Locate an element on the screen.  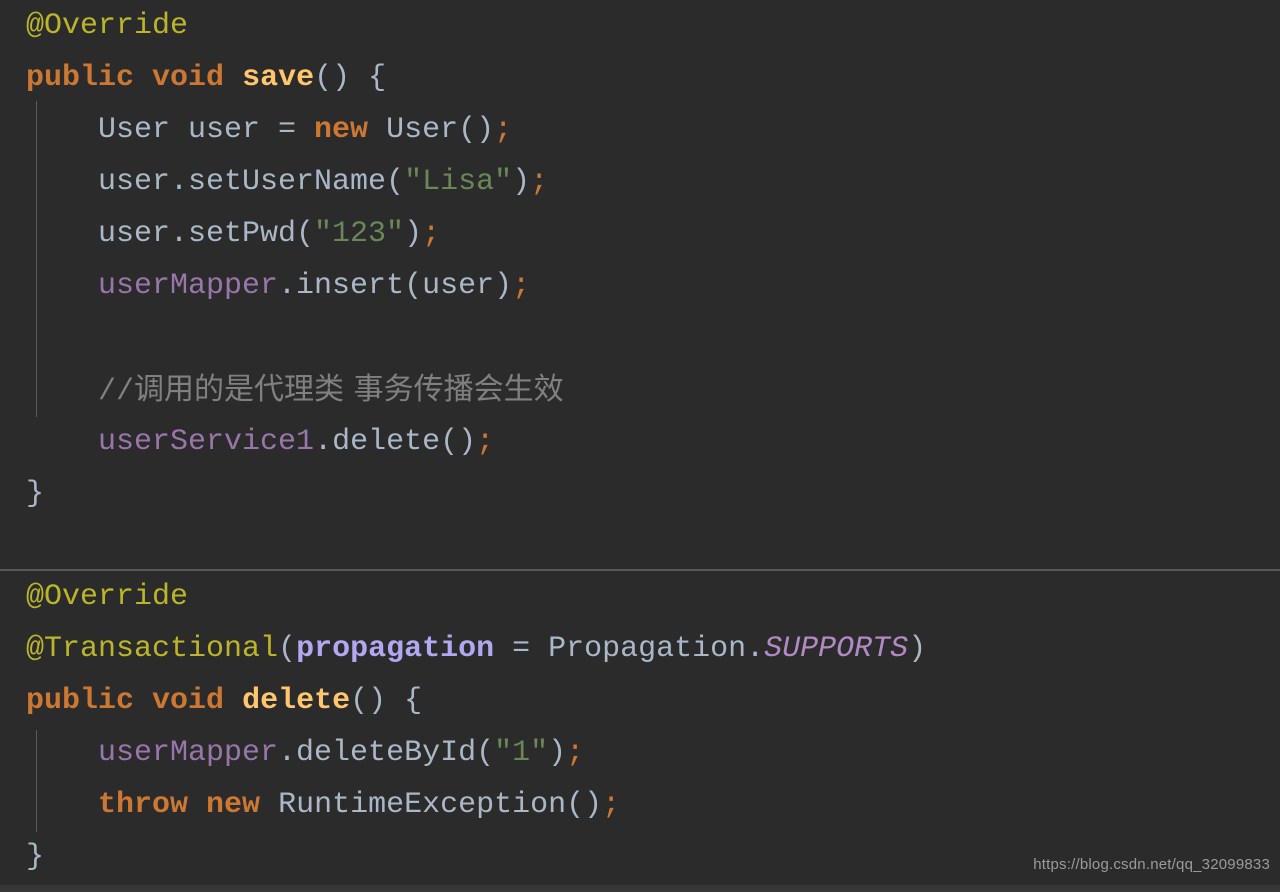
code-token-methoddecl: delete is located at coordinates (296, 701).